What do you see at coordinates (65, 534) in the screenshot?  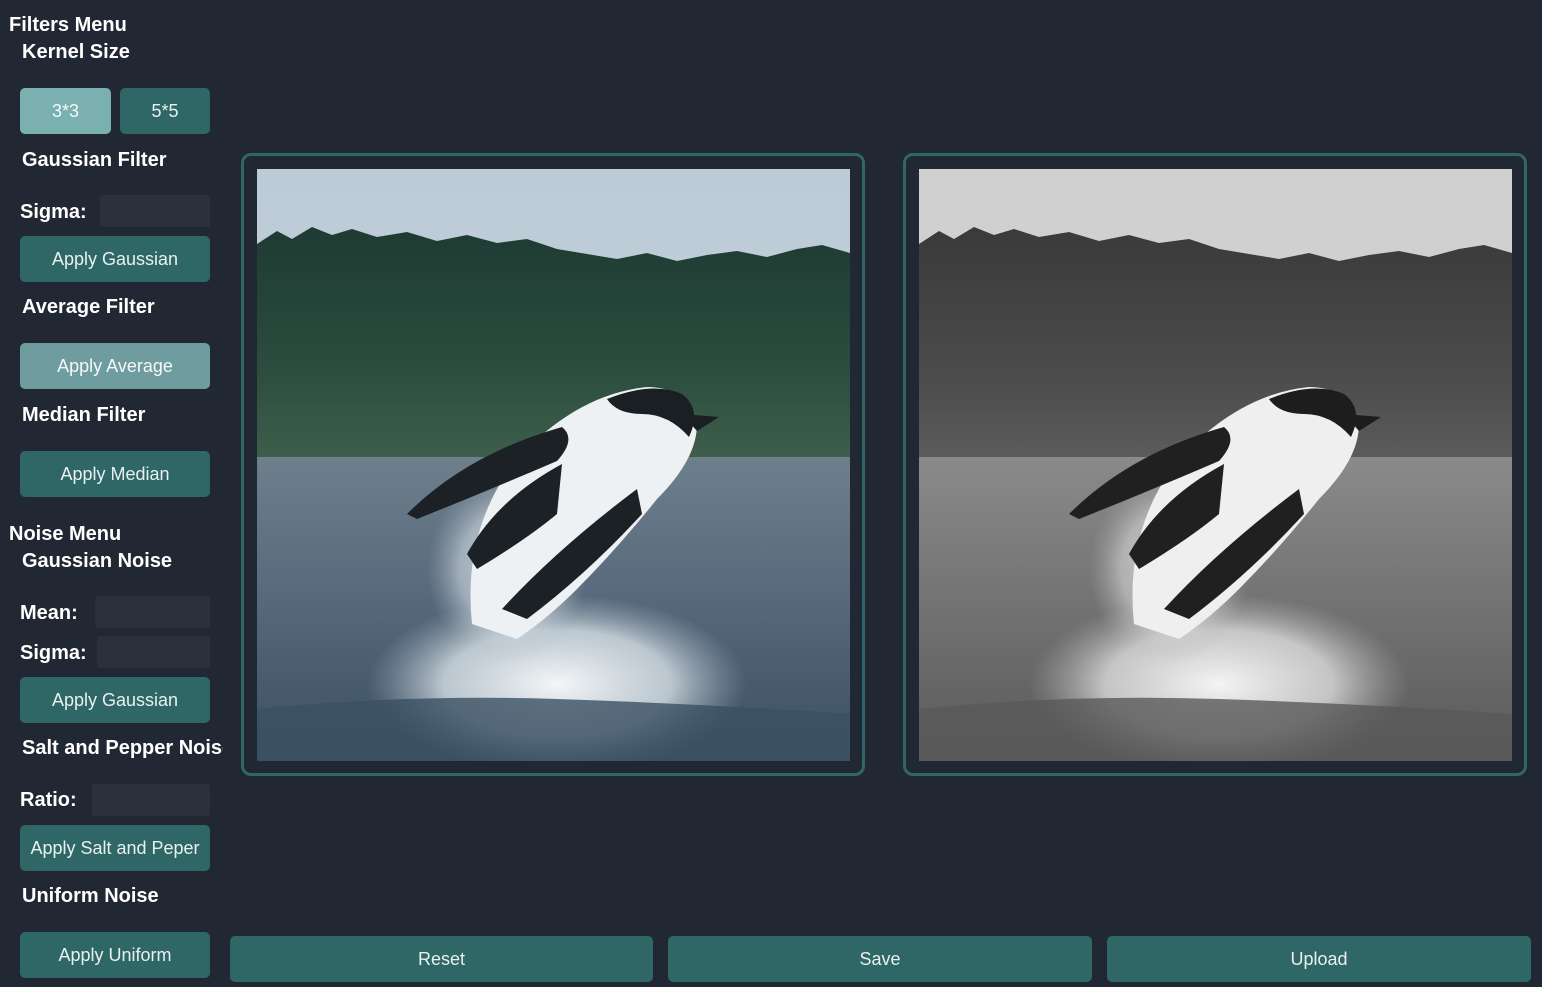 I see `noise-menu-title: Noise Menu` at bounding box center [65, 534].